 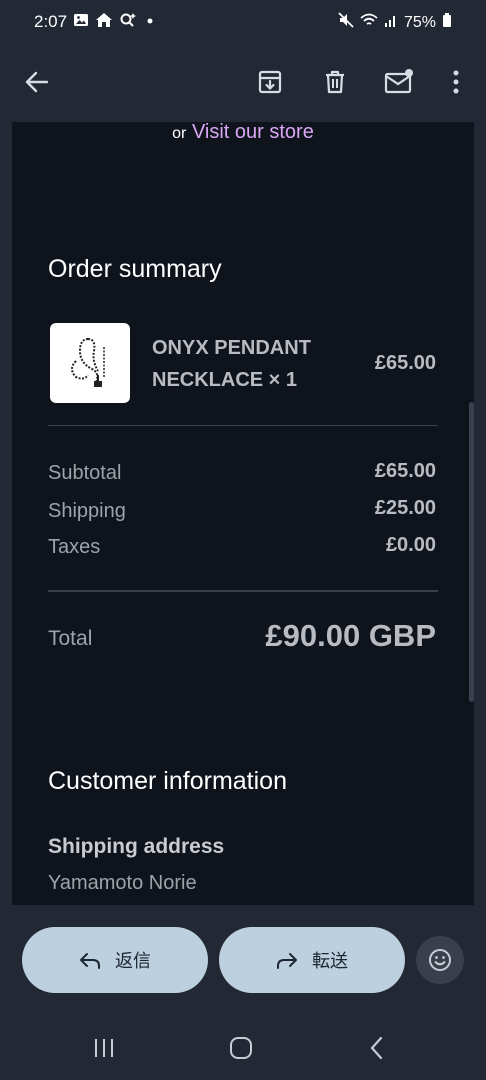 What do you see at coordinates (122, 883) in the screenshot?
I see `shipping-name: Yamamoto Norie` at bounding box center [122, 883].